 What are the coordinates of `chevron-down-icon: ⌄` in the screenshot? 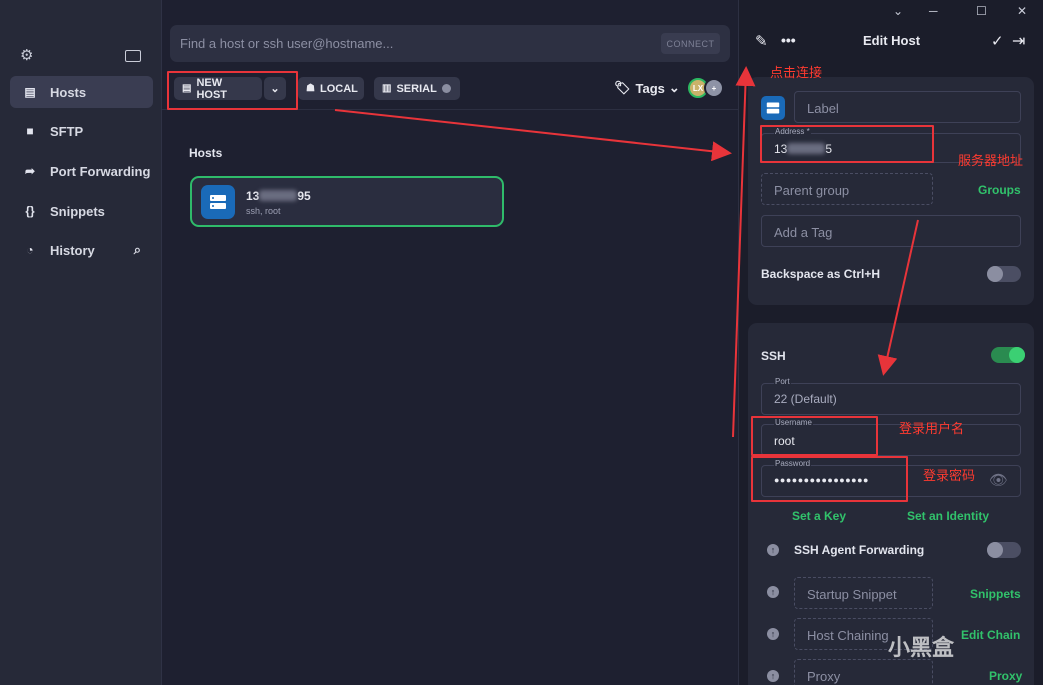 It's located at (674, 87).